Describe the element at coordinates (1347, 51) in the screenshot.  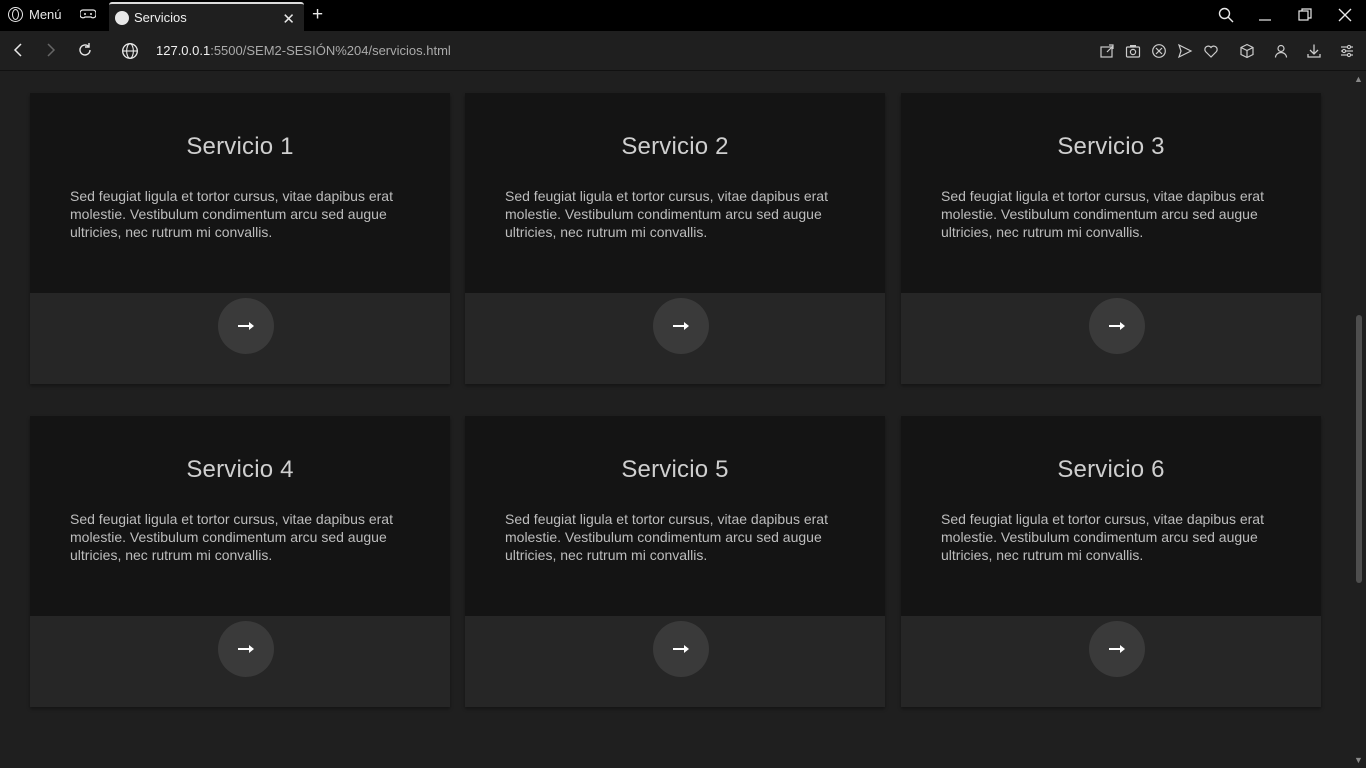
I see `easy-setup-icon` at that location.